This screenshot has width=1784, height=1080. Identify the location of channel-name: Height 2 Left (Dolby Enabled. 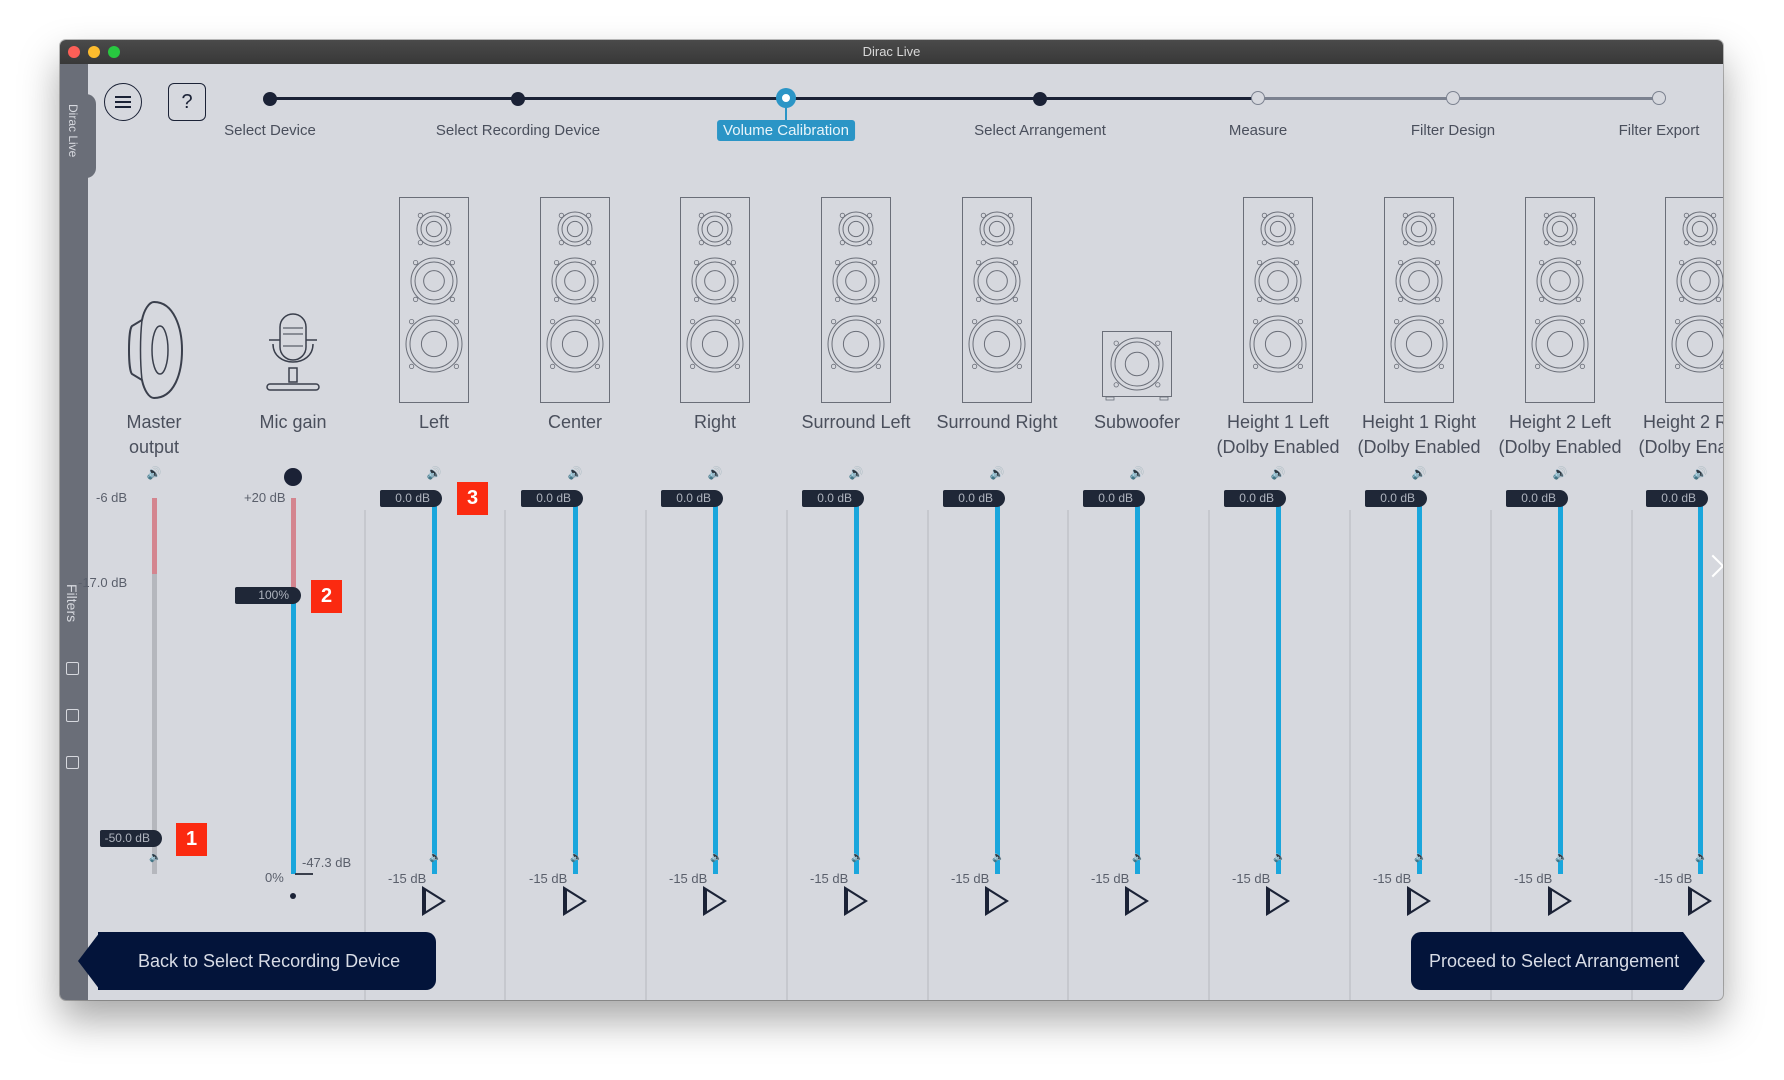
(1560, 434).